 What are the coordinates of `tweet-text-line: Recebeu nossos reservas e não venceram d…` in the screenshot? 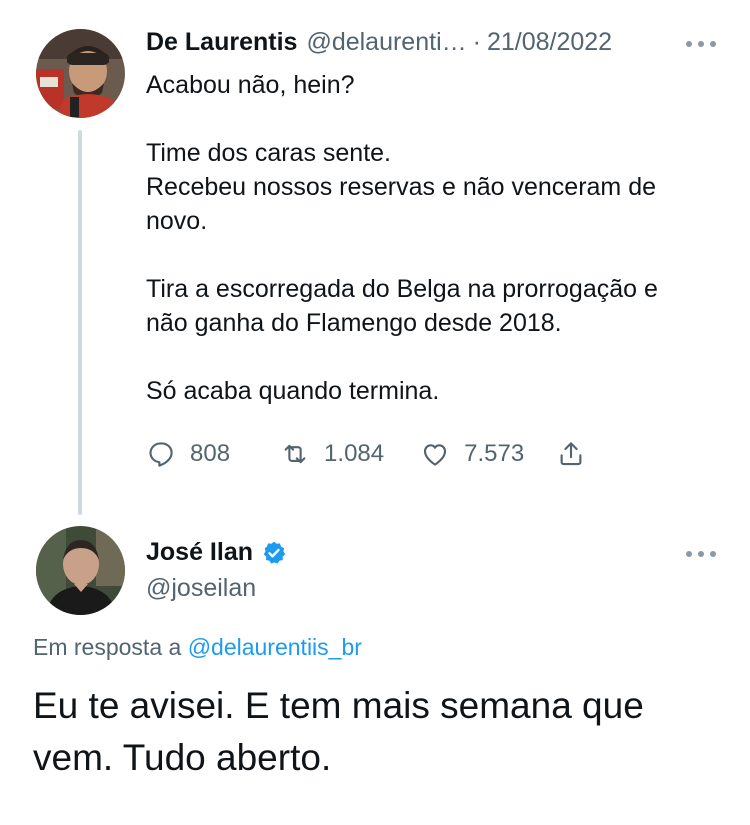 It's located at (401, 187).